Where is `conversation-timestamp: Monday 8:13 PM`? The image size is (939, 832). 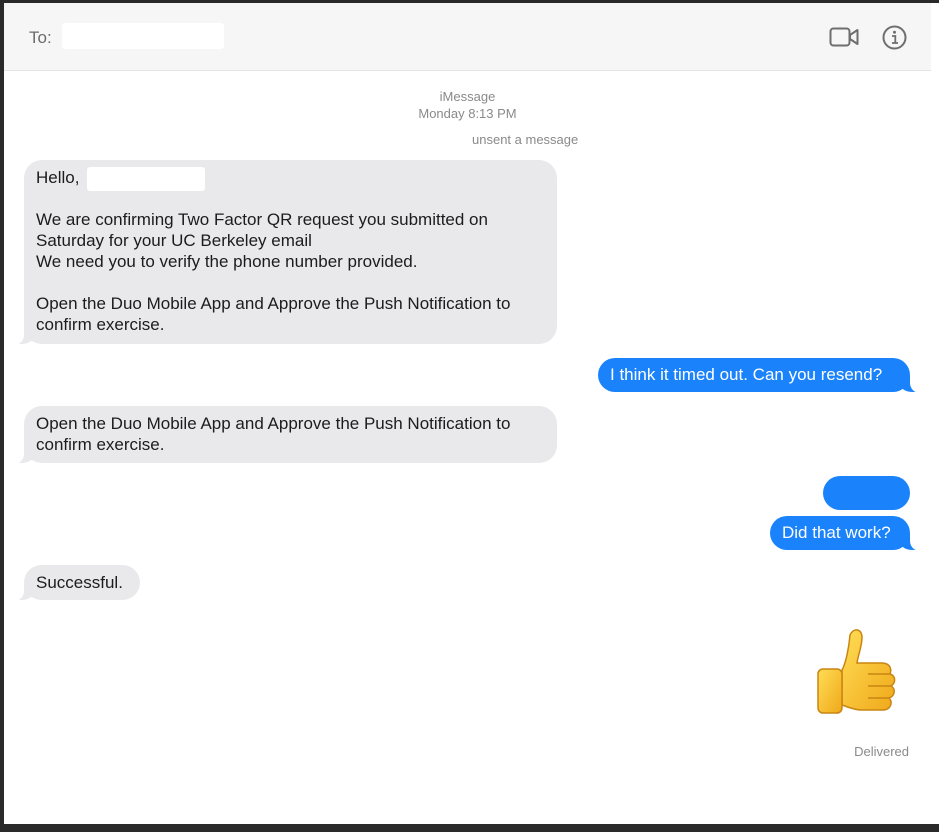
conversation-timestamp: Monday 8:13 PM is located at coordinates (467, 113).